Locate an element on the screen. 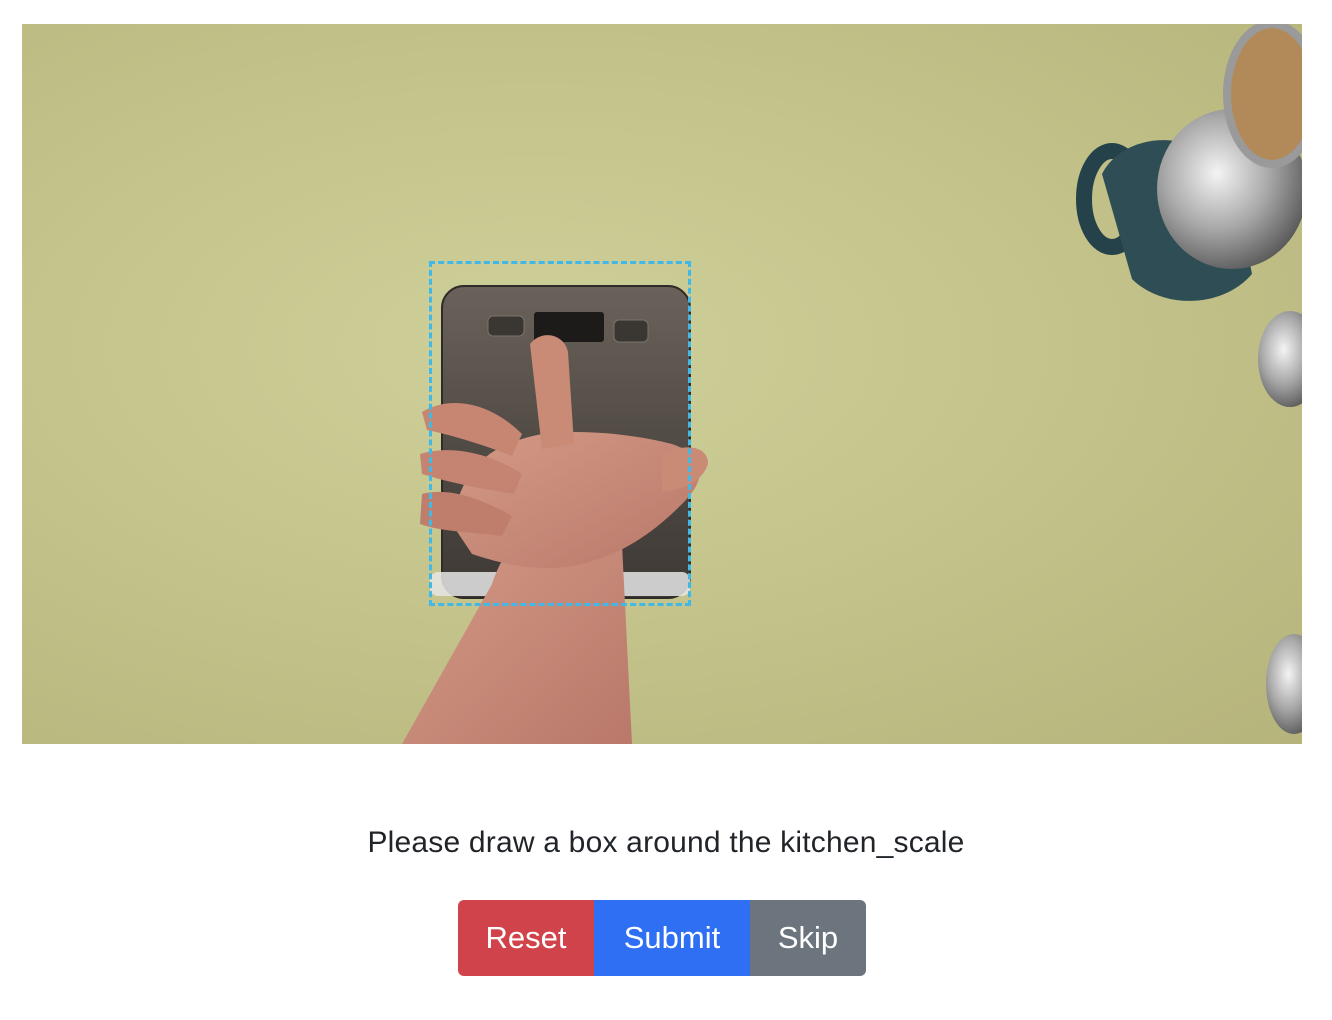 This screenshot has width=1332, height=1020. action-button-group: Reset Submit Skip is located at coordinates (662, 938).